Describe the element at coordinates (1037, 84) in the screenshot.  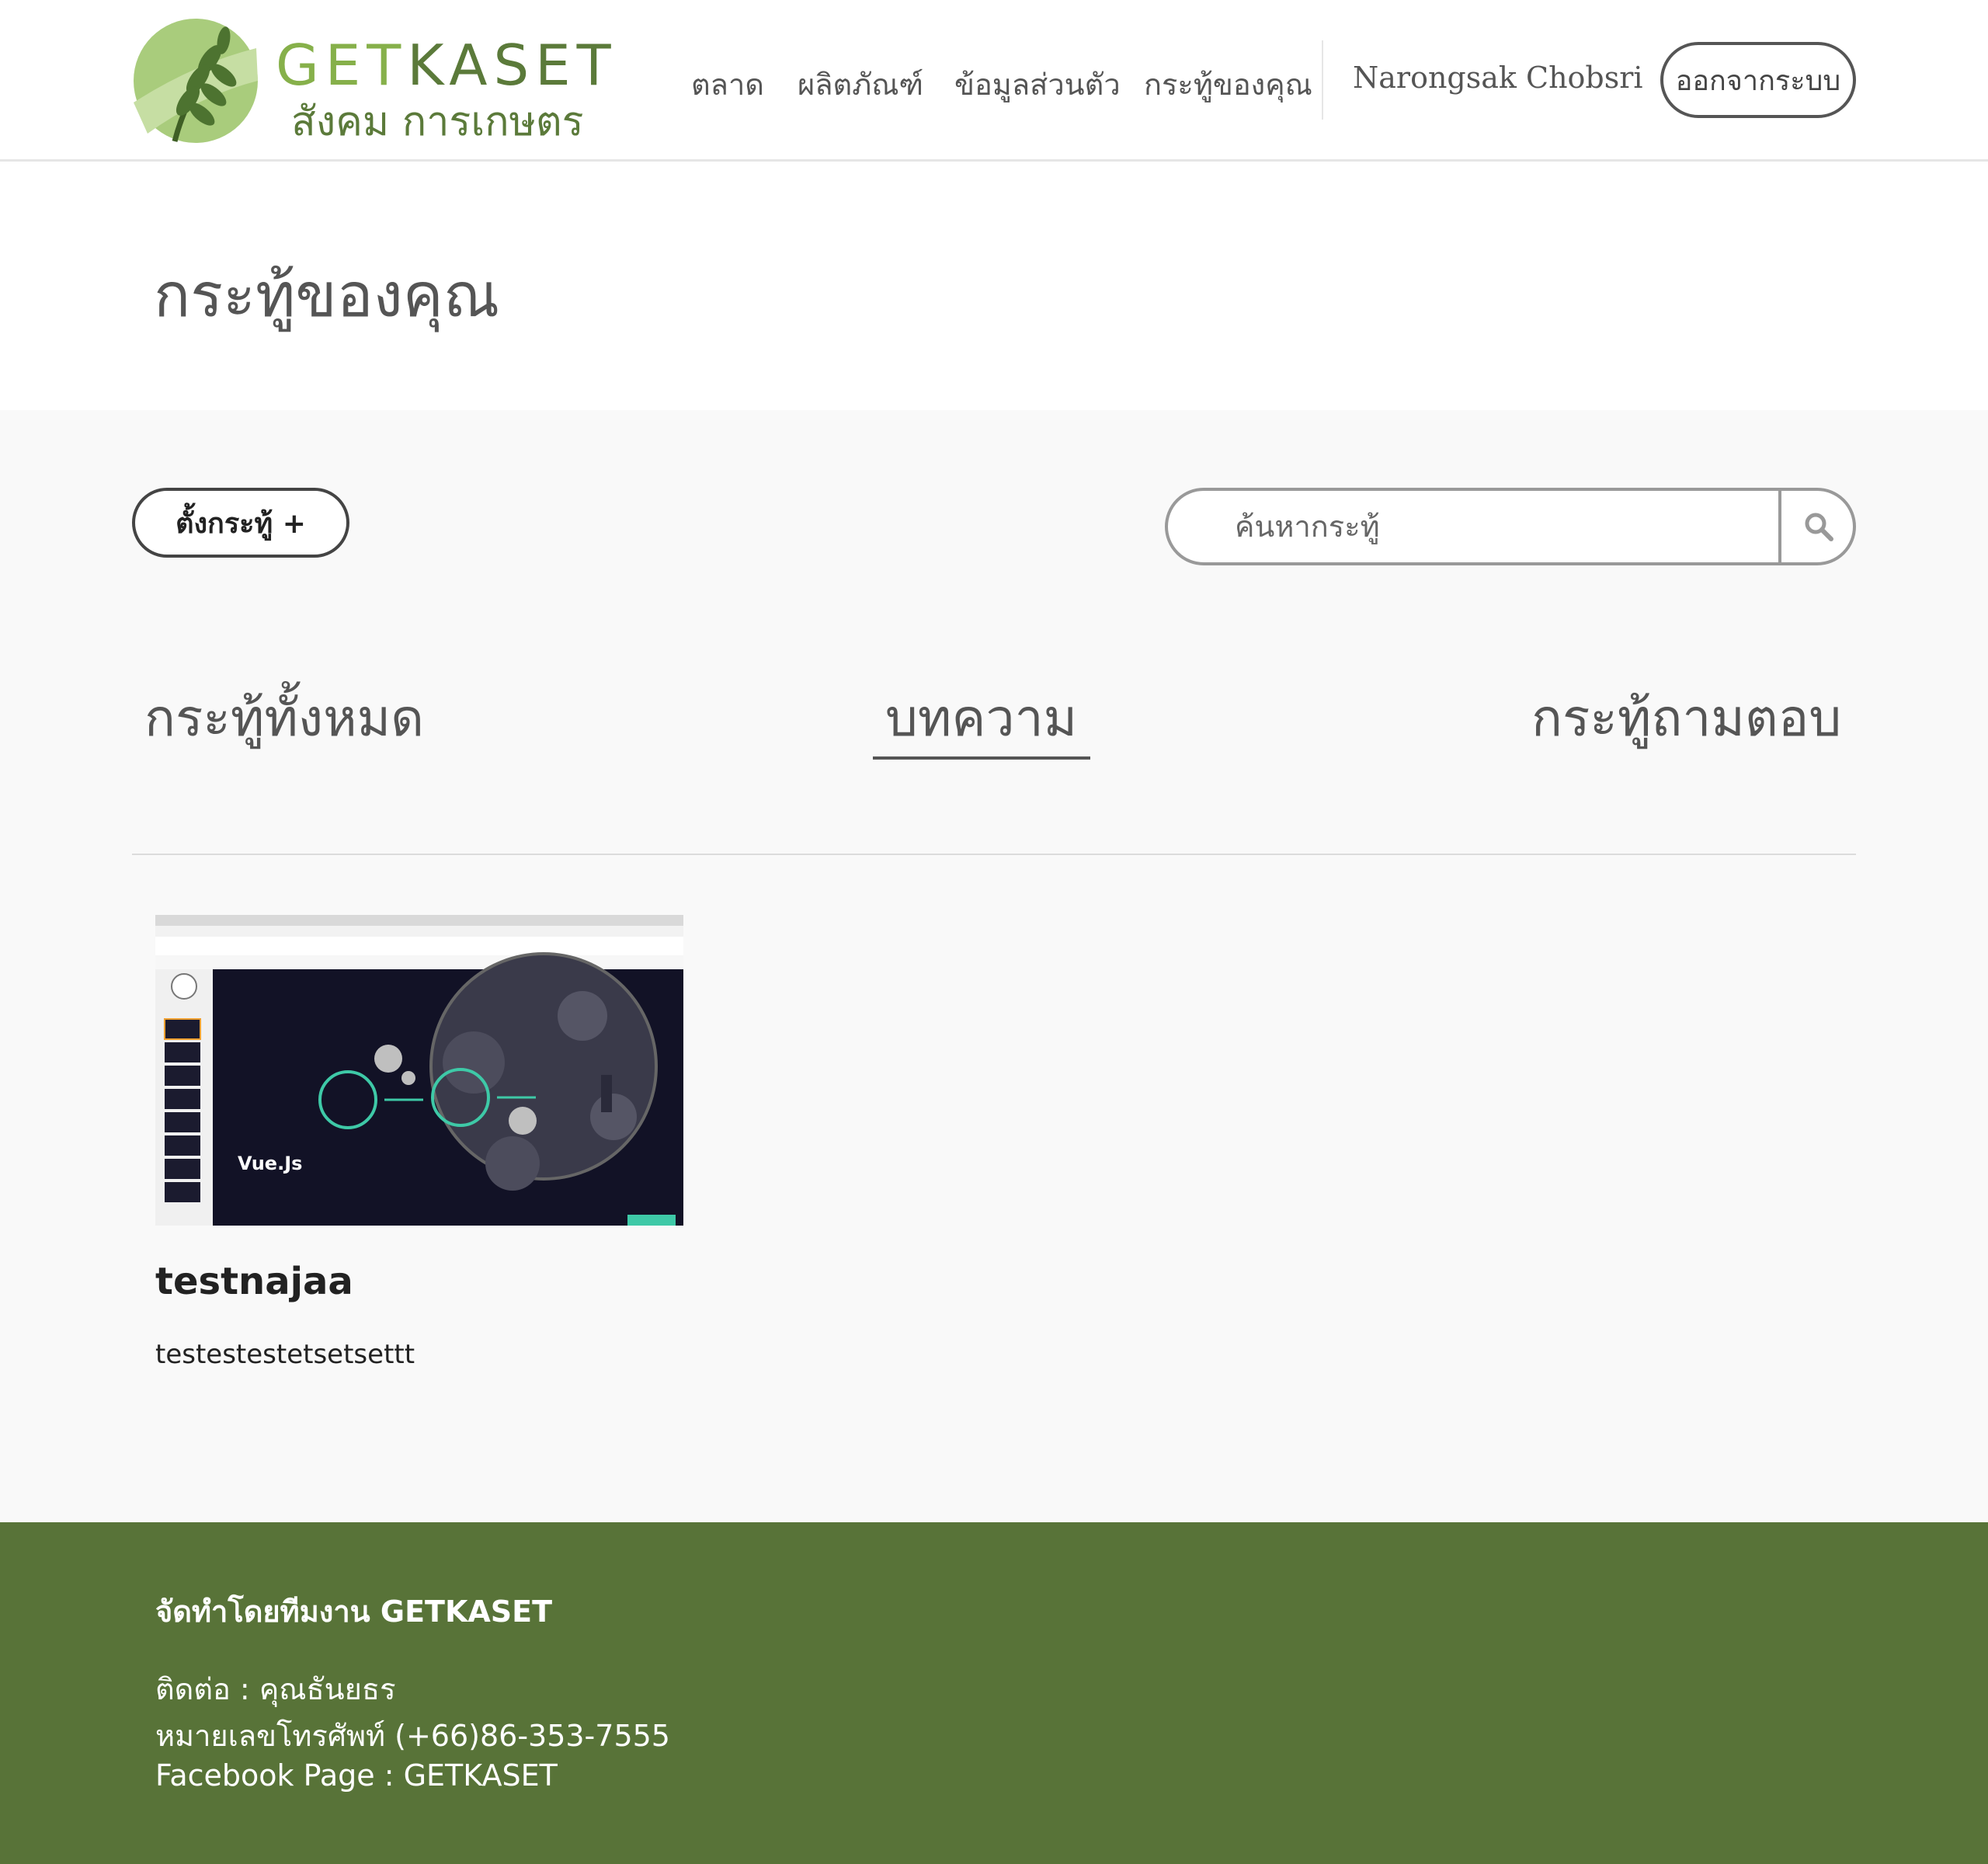
I see `nav-item-profile: ข้อมูลส่วนตัว` at that location.